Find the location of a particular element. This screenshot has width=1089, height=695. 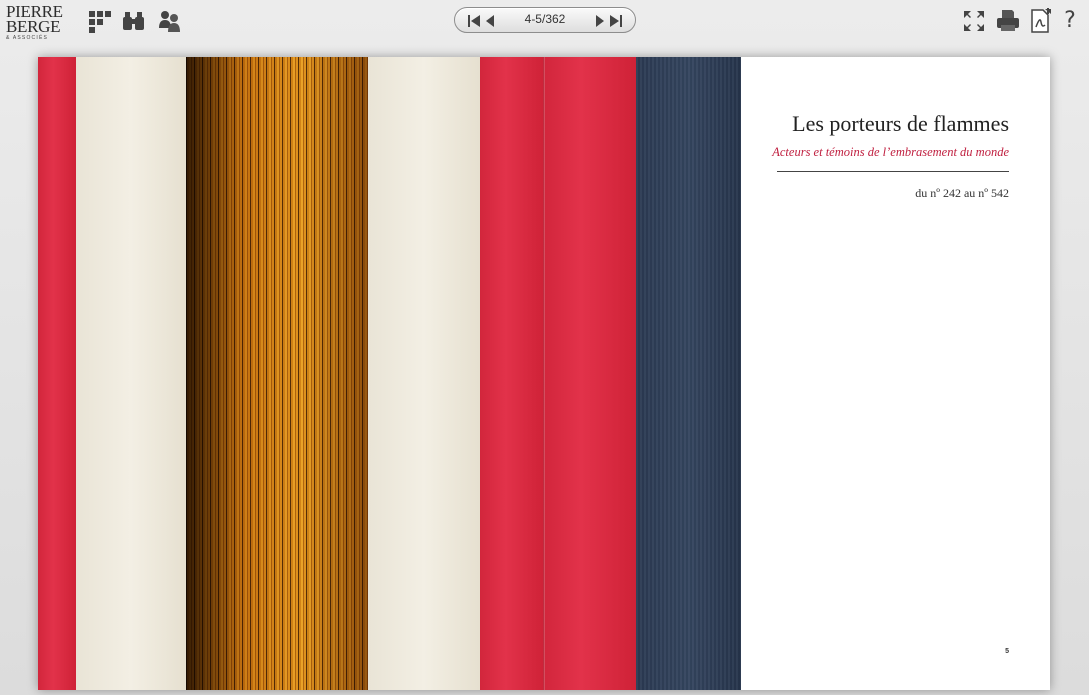

first-page-button is located at coordinates (474, 20).